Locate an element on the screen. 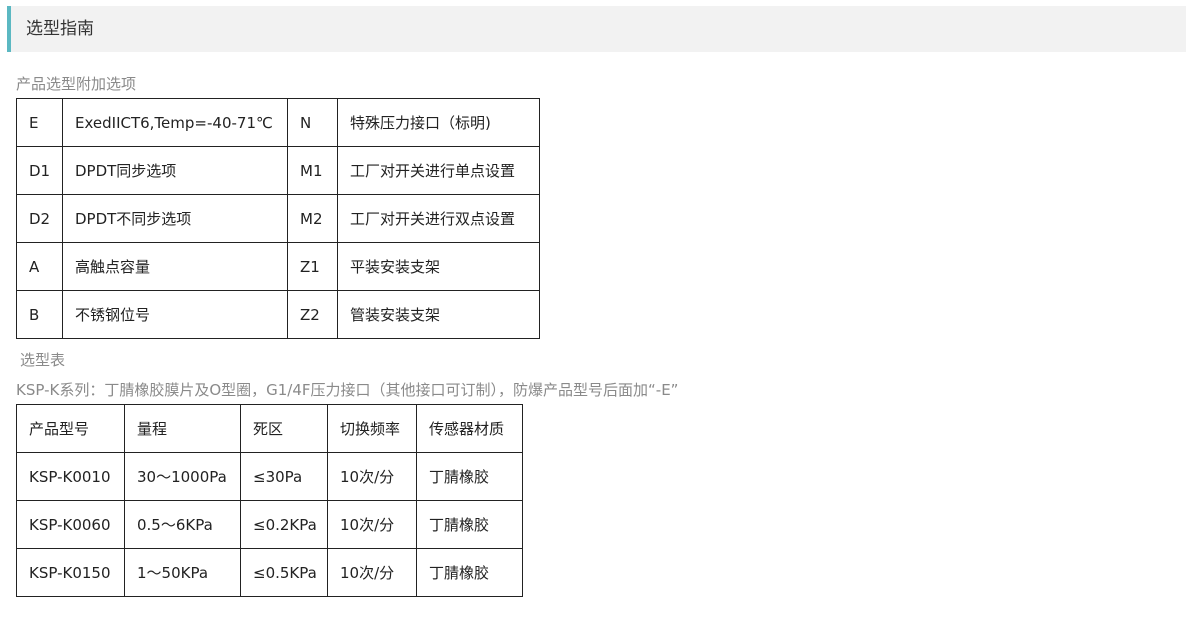  table-row: KSP-K0150 1～50KPa ≤0.5KPa 10次/分 丁腈橡胶 is located at coordinates (269, 572).